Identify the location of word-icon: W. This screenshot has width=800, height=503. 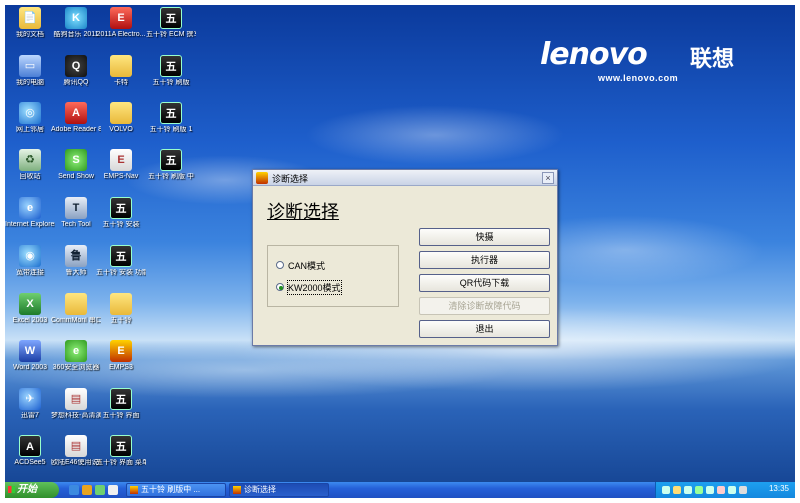
(30, 351).